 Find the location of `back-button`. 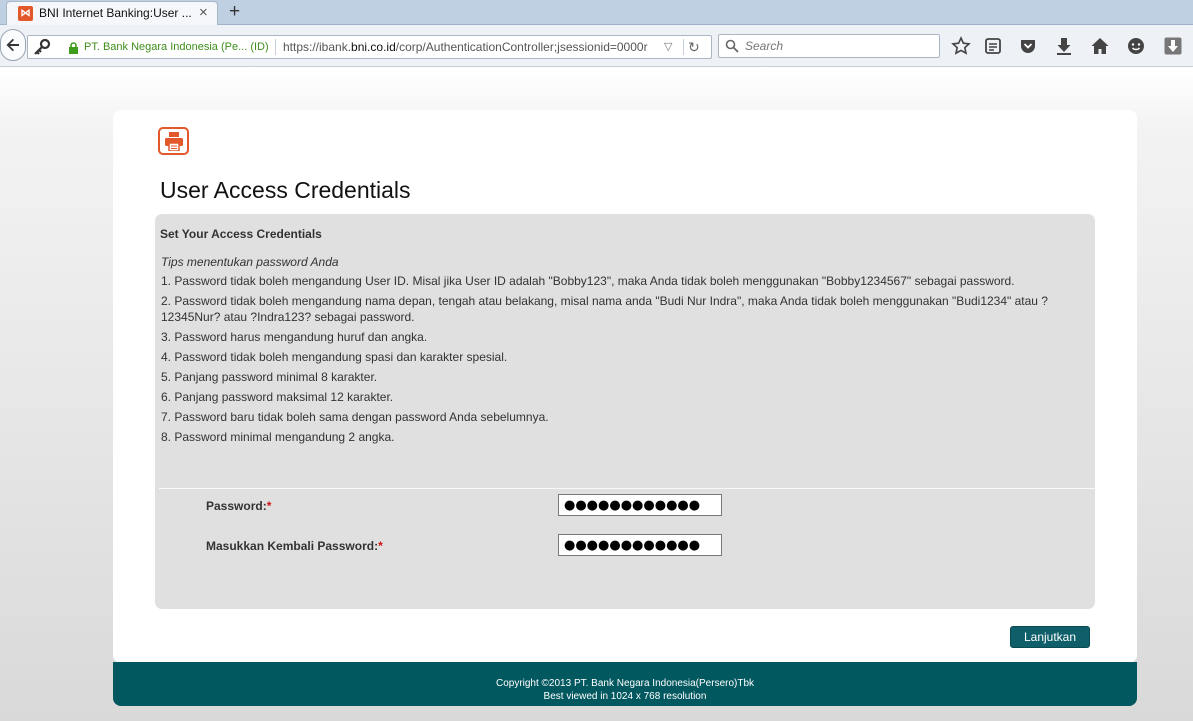

back-button is located at coordinates (13, 45).